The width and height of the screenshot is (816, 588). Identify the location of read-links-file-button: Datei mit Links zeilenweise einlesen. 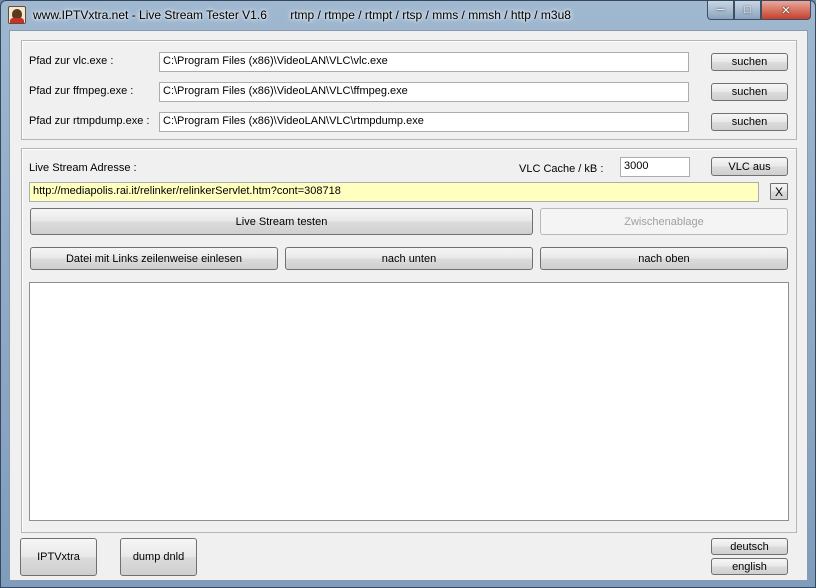
(154, 258).